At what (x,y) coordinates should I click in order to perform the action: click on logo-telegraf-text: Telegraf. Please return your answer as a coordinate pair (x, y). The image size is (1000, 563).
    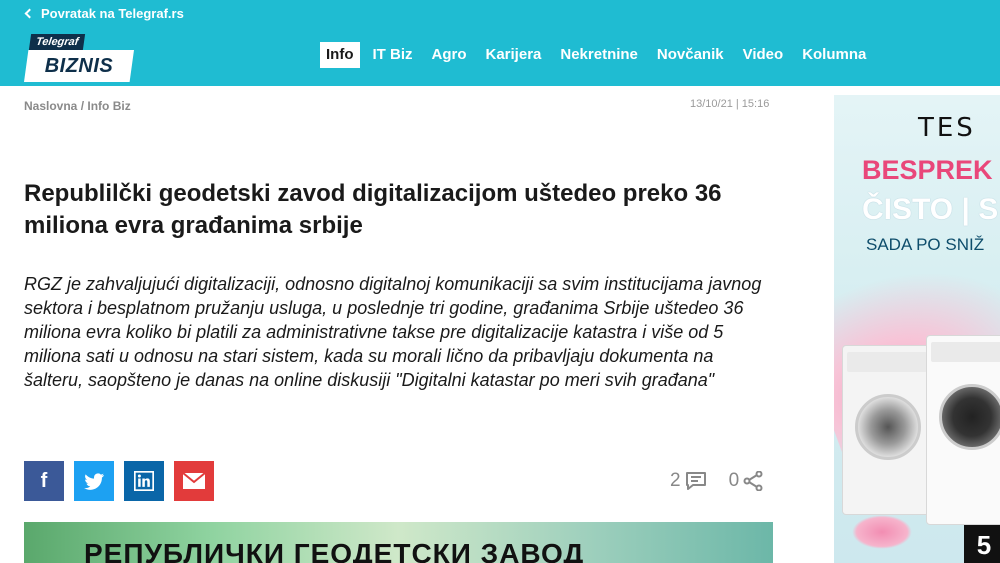
    Looking at the image, I should click on (57, 42).